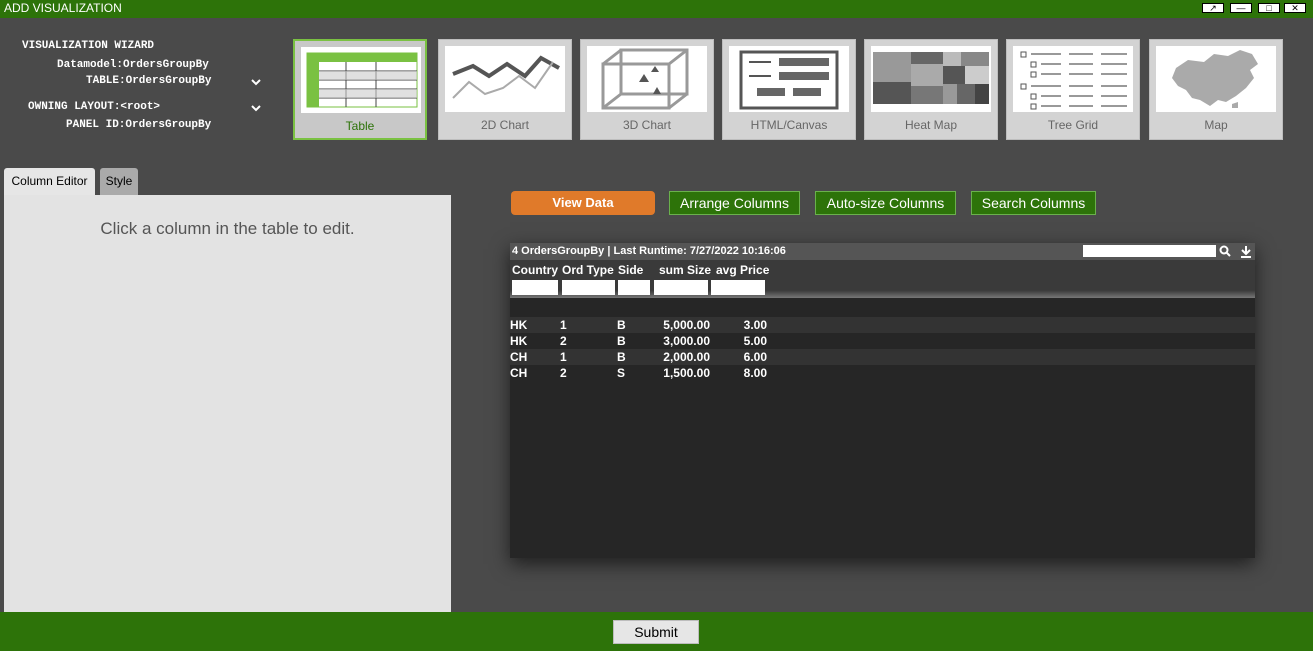 The image size is (1313, 651). I want to click on tree-grid-icon, so click(1073, 79).